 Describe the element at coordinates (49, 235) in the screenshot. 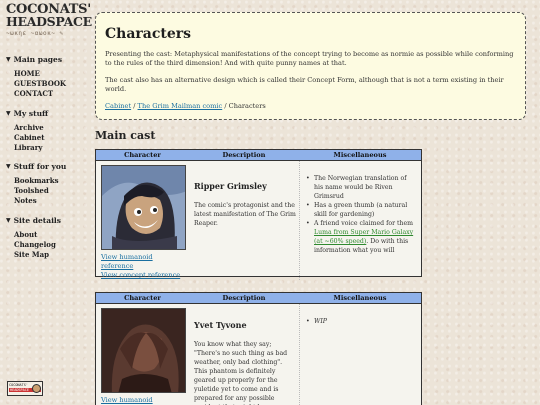

I see `sidebar-item-about: About` at that location.